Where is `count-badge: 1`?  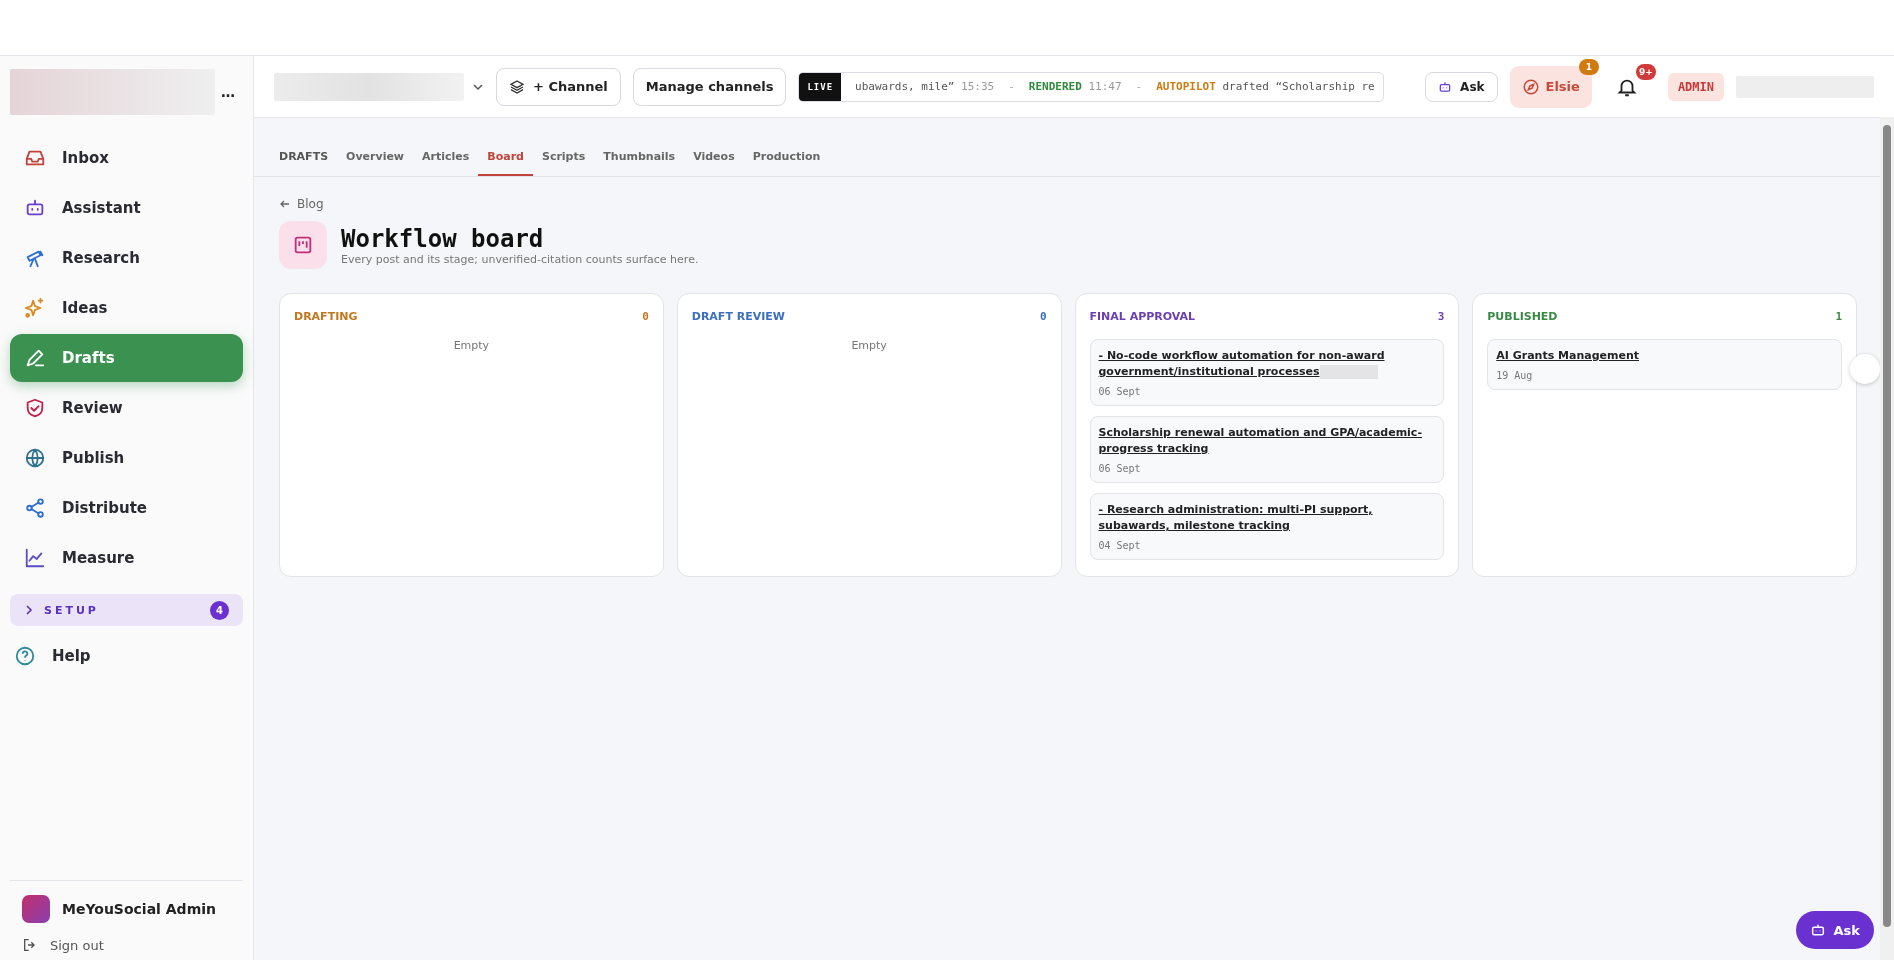 count-badge: 1 is located at coordinates (1588, 66).